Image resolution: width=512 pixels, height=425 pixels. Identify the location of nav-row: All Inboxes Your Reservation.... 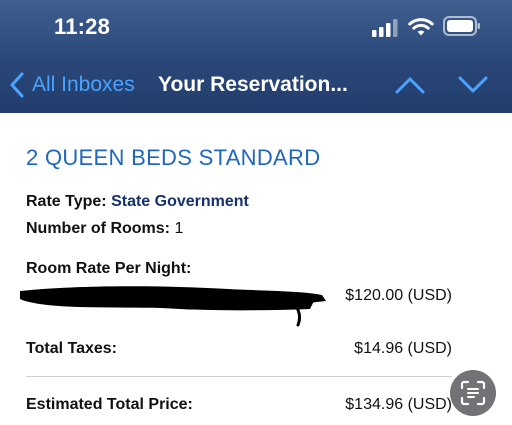
(256, 85).